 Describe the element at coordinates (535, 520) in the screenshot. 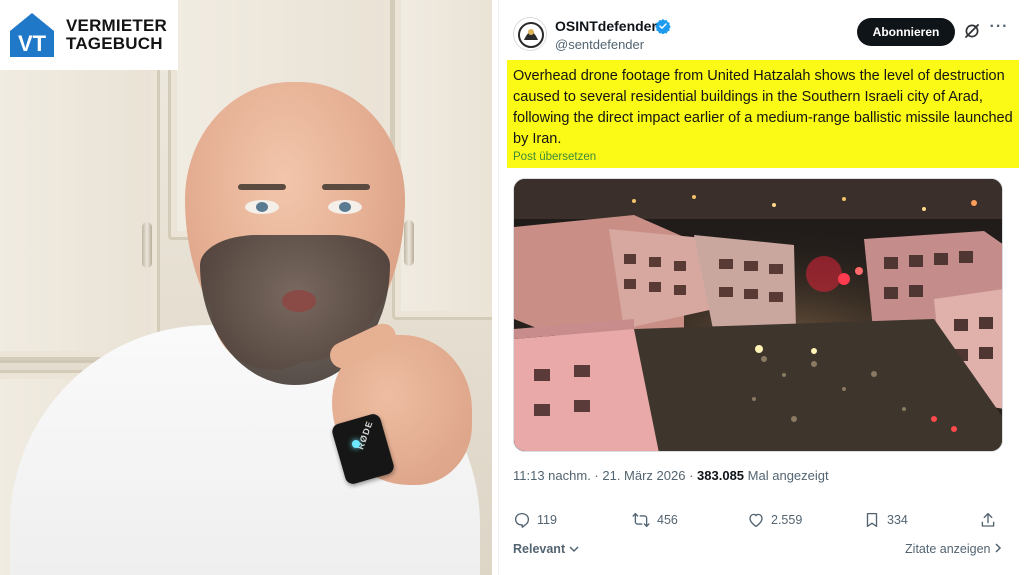

I see `reply-button: 119` at that location.